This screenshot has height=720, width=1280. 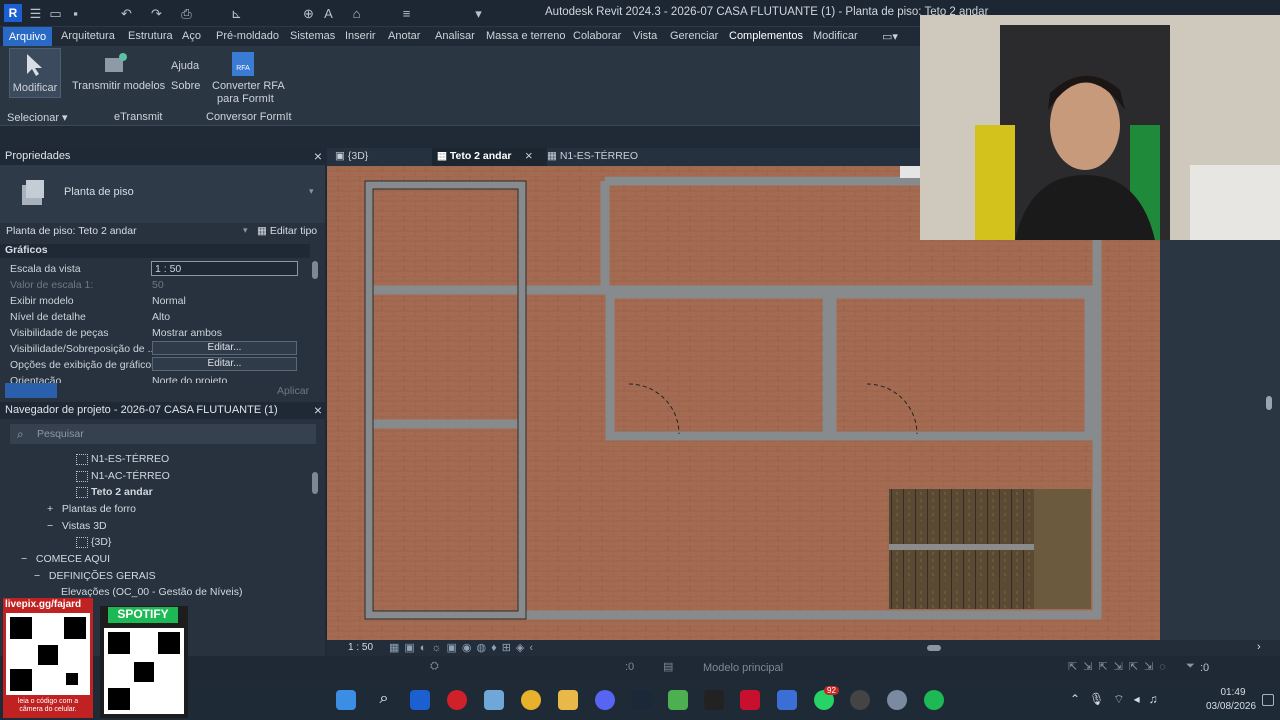 I want to click on tab-arquitetura: Arquitetura, so click(x=88, y=36).